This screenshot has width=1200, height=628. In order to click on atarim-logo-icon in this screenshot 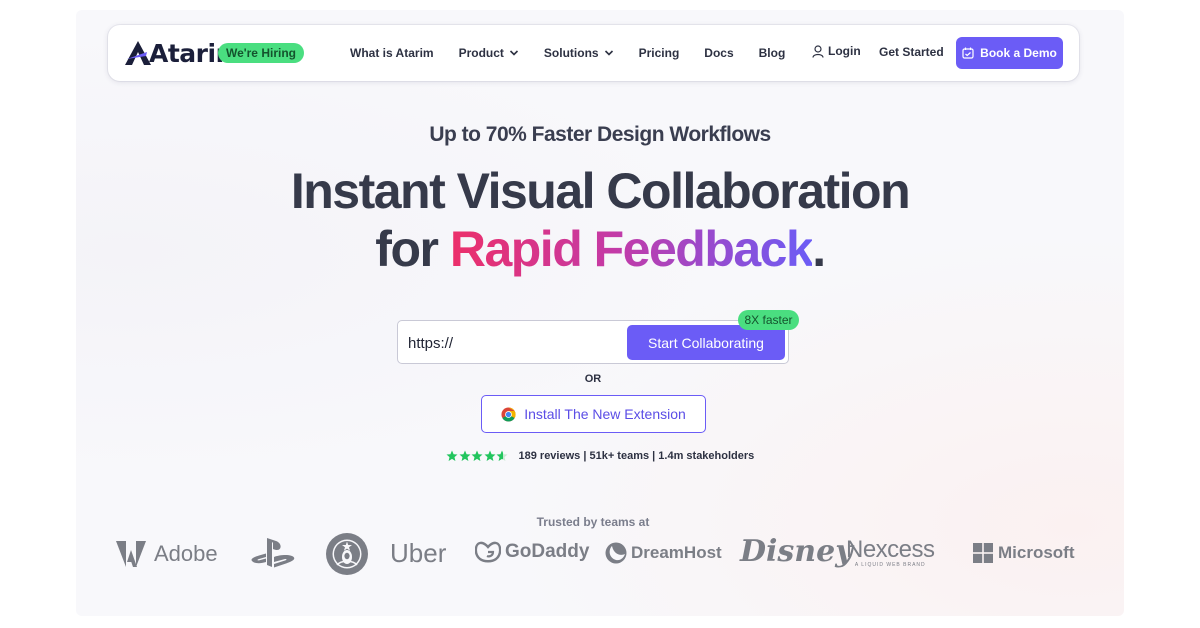, I will do `click(138, 53)`.